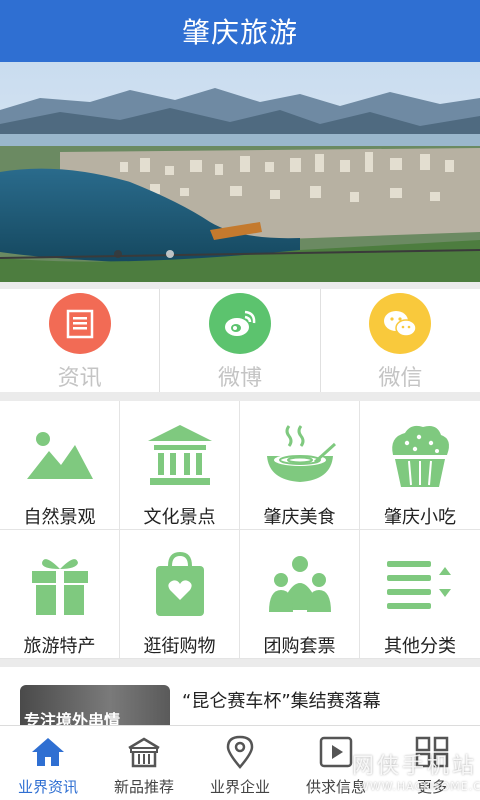 The image size is (480, 800). Describe the element at coordinates (336, 752) in the screenshot. I see `play-icon` at that location.